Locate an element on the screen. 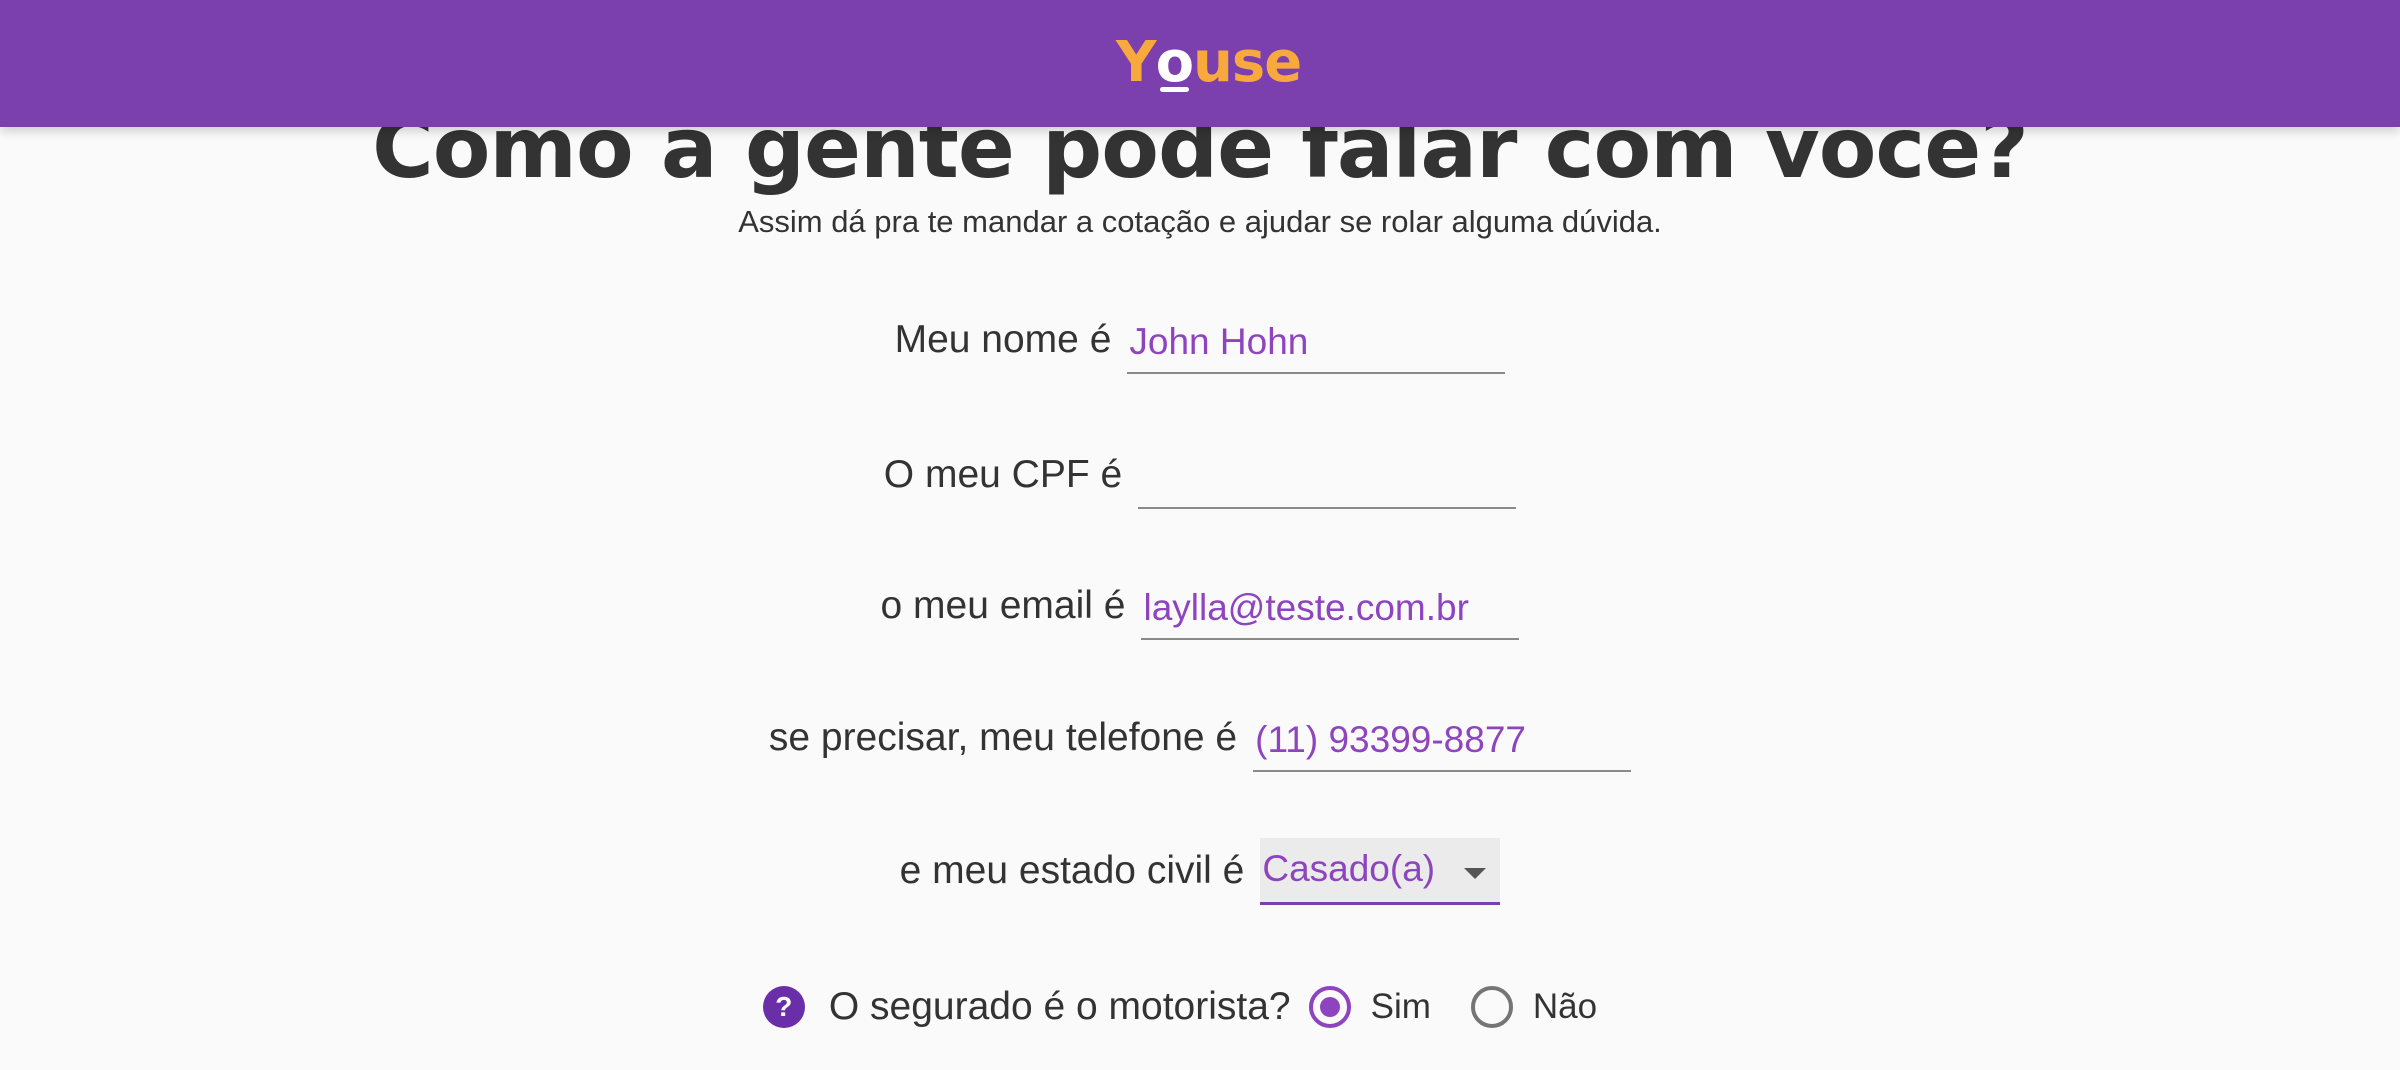 The height and width of the screenshot is (1070, 2400). name-input is located at coordinates (1316, 343).